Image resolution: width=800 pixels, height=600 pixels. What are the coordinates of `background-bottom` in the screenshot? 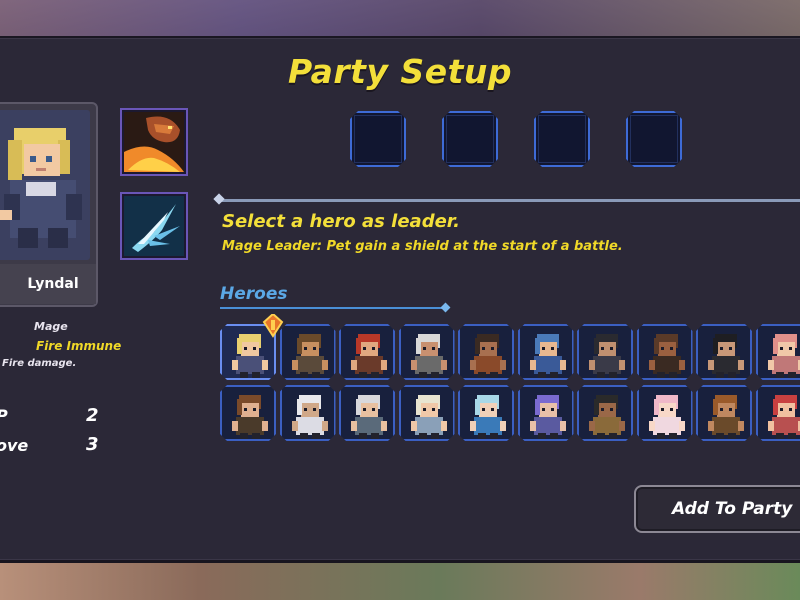 It's located at (400, 580).